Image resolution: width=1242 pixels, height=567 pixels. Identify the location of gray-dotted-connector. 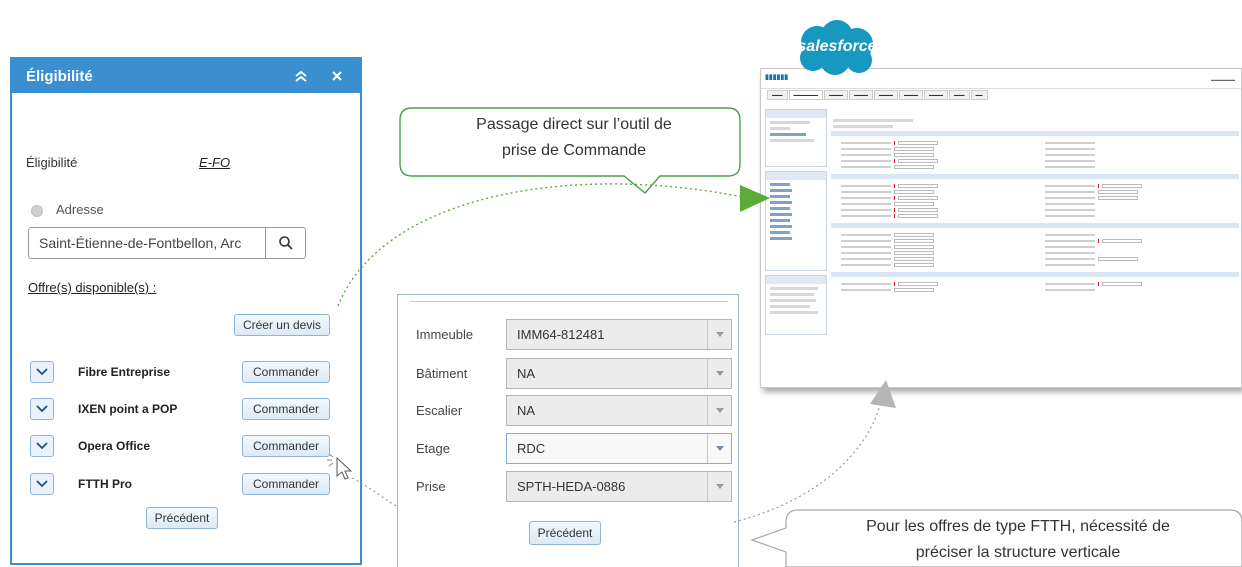
(375, 492).